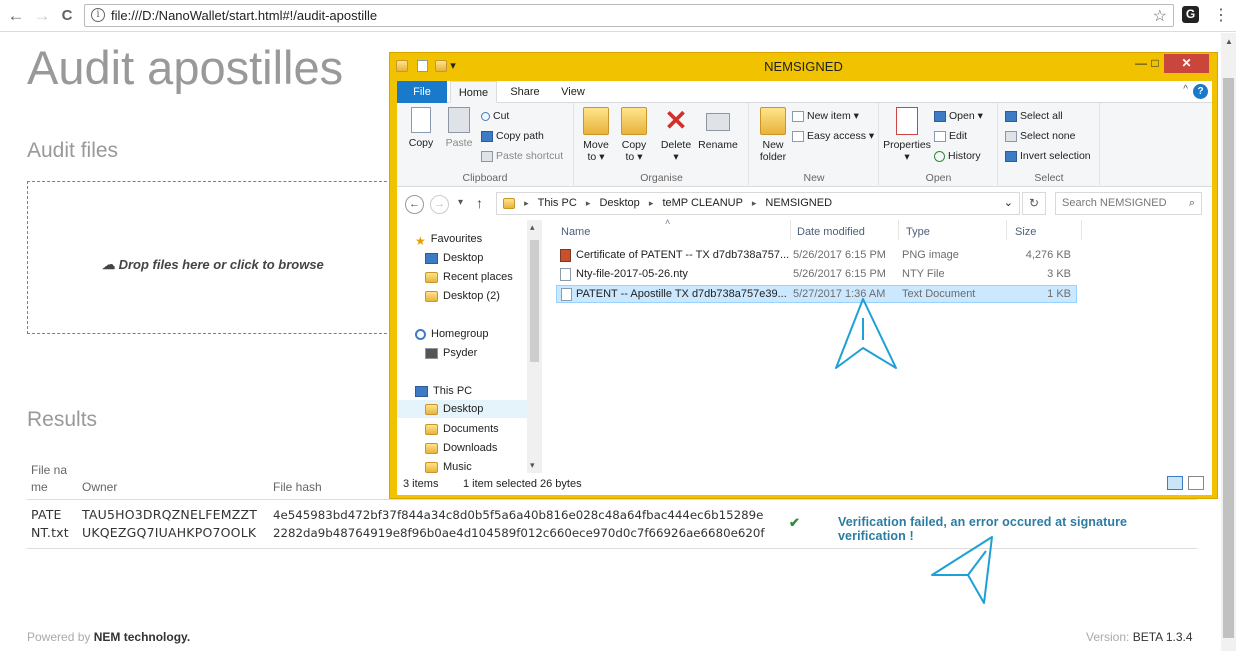 The width and height of the screenshot is (1236, 651). Describe the element at coordinates (1221, 15) in the screenshot. I see `menu-icon: ⋮` at that location.